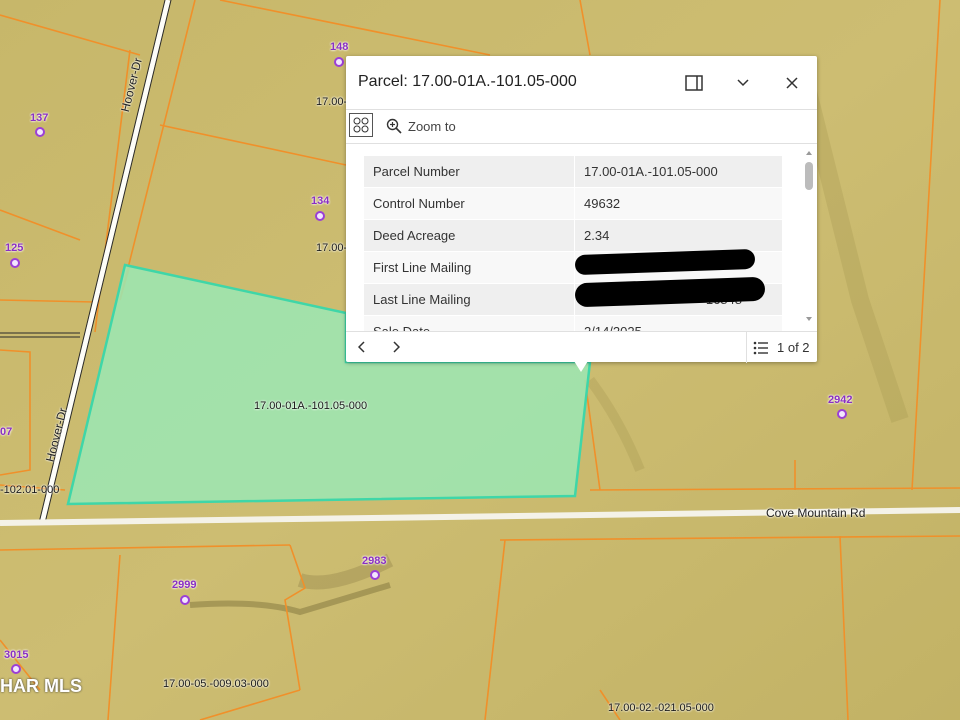  What do you see at coordinates (469, 203) in the screenshot?
I see `attribute-key: Control Number` at bounding box center [469, 203].